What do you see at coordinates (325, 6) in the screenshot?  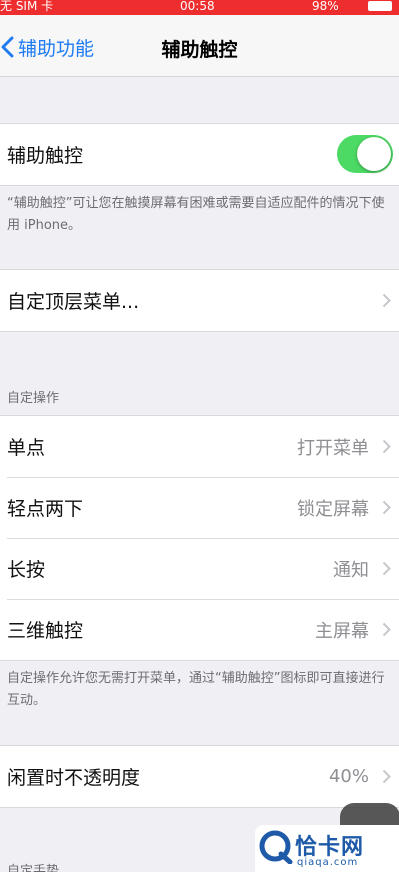 I see `battery-percent: 98%` at bounding box center [325, 6].